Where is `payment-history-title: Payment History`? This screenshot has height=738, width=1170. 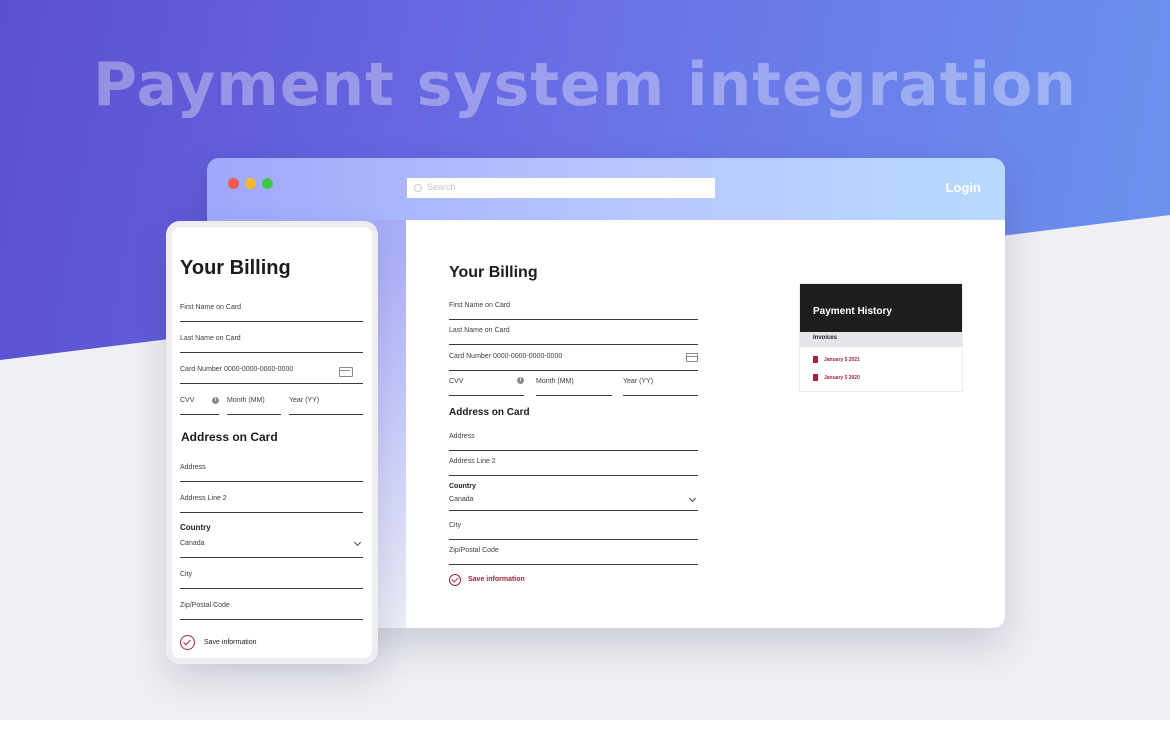
payment-history-title: Payment History is located at coordinates (852, 311).